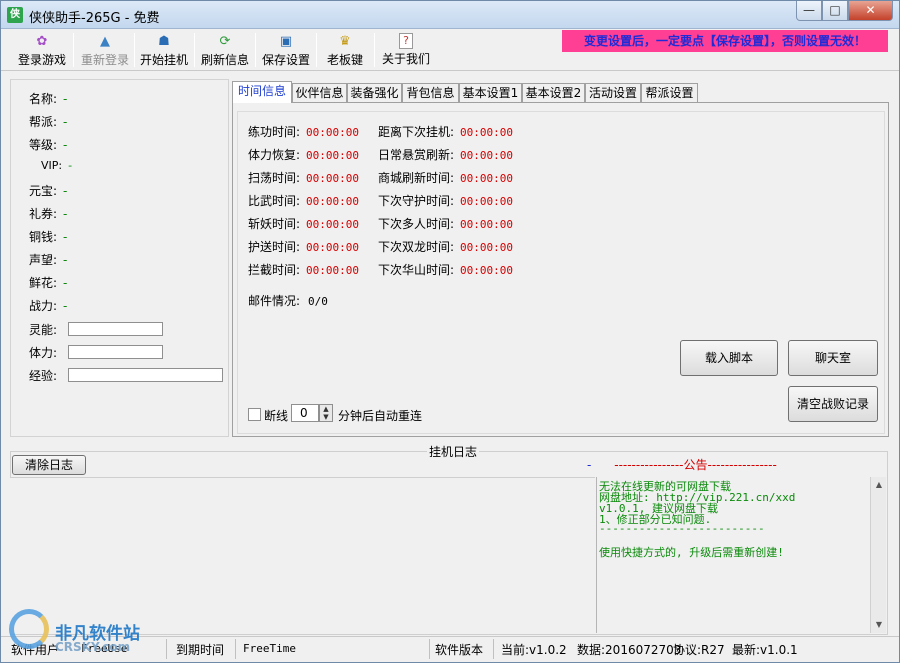 This screenshot has height=663, width=900. I want to click on notice-scrollbar: ▲ ▼, so click(878, 555).